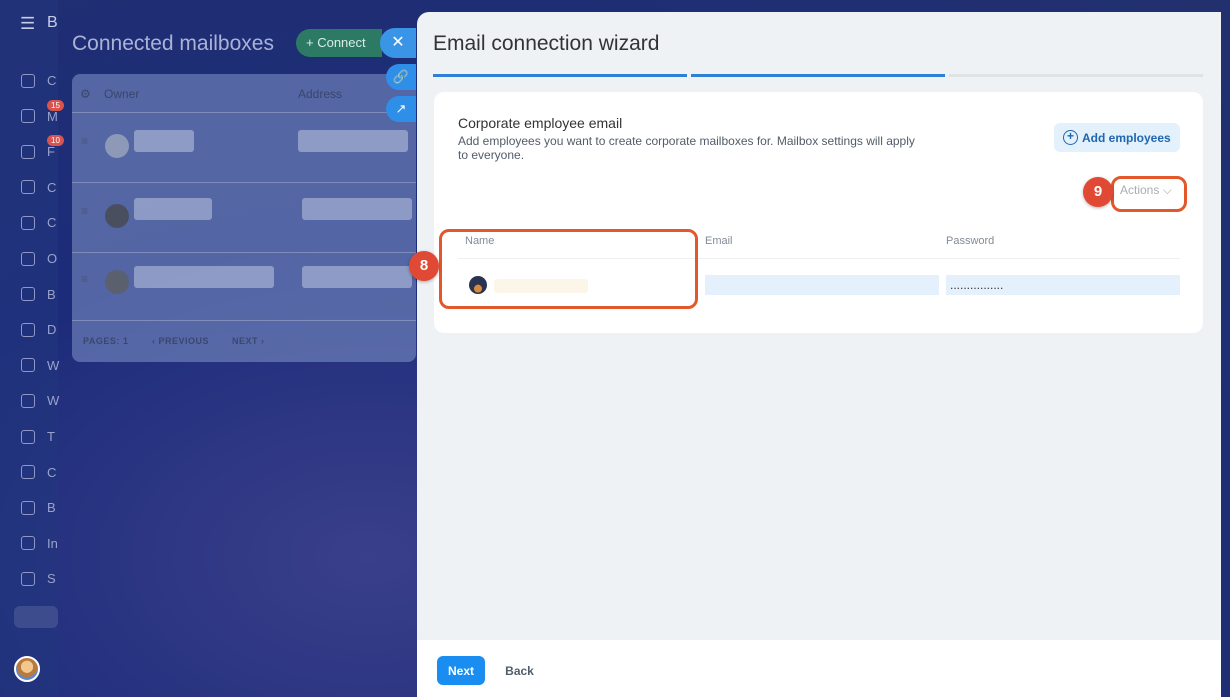 The height and width of the screenshot is (697, 1230). I want to click on next-label: NEXT, so click(245, 341).